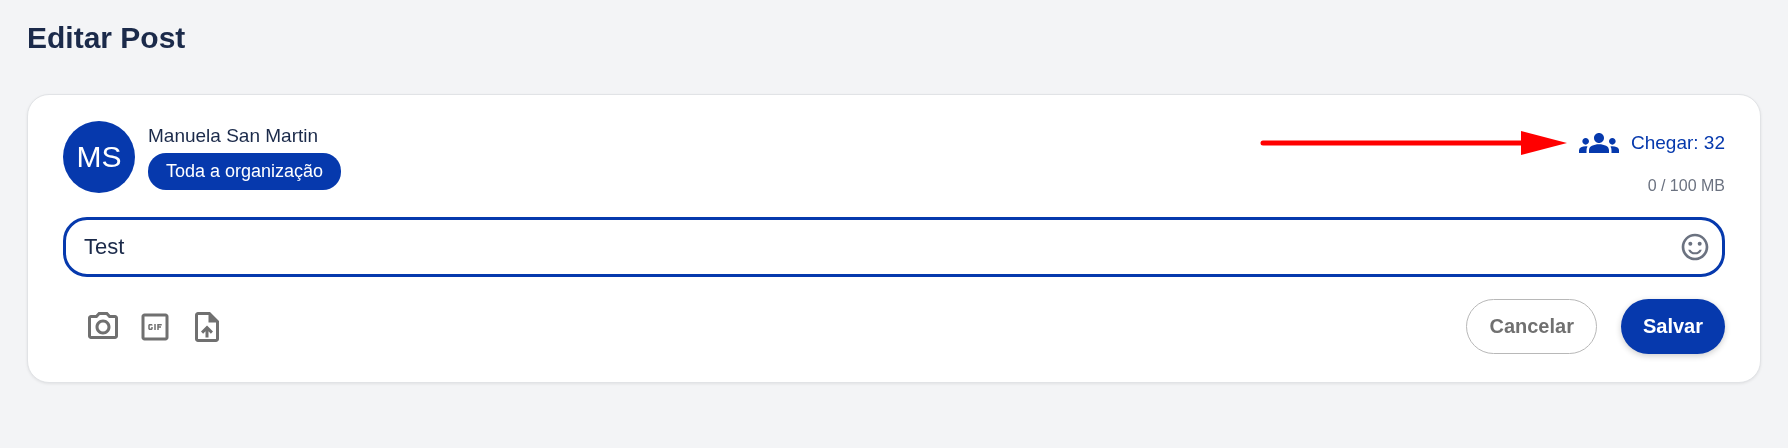 This screenshot has width=1788, height=448. Describe the element at coordinates (99, 157) in the screenshot. I see `avatar: MS` at that location.